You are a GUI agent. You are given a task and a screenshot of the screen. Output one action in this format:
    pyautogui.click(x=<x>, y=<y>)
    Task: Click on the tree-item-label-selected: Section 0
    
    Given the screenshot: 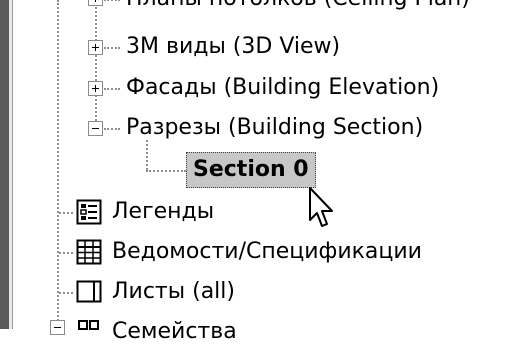 What is the action you would take?
    pyautogui.click(x=251, y=170)
    